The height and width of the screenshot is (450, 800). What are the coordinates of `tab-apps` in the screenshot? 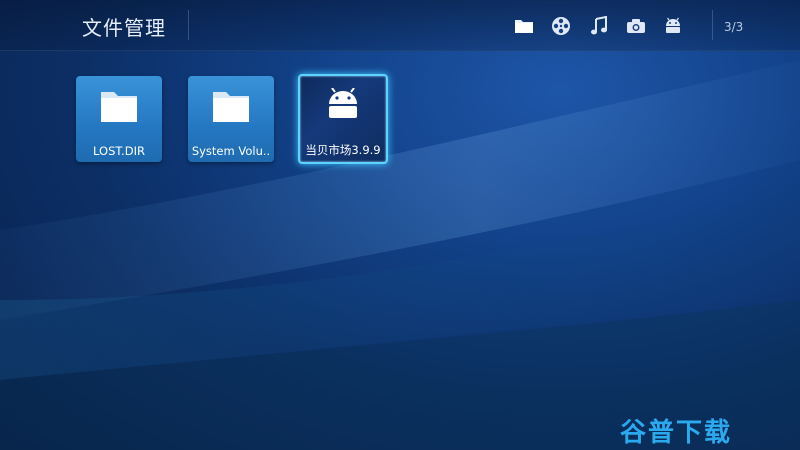 It's located at (673, 26).